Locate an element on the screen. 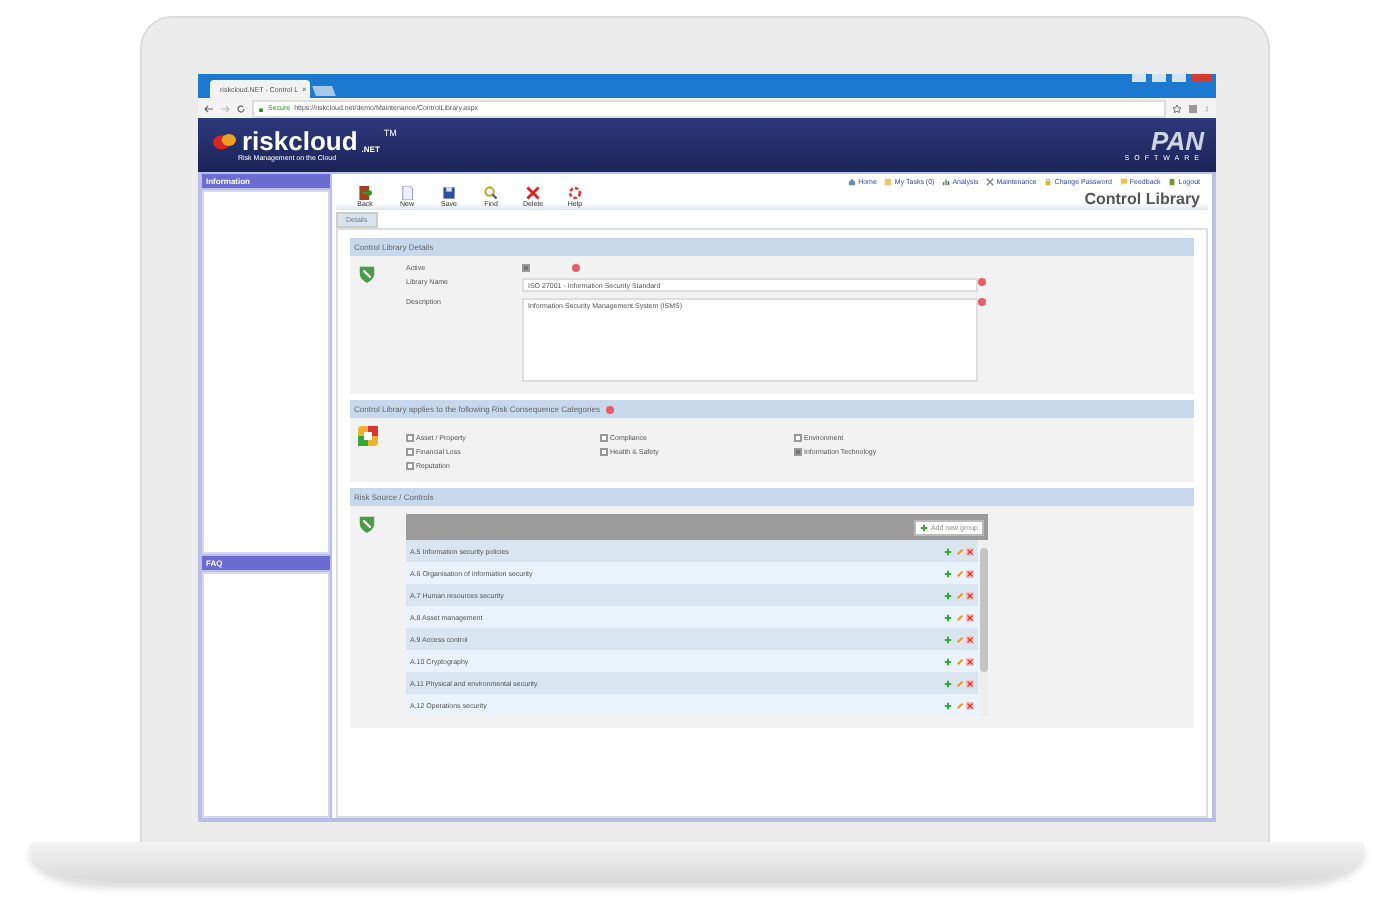 Image resolution: width=1394 pixels, height=900 pixels. reload-icon is located at coordinates (241, 108).